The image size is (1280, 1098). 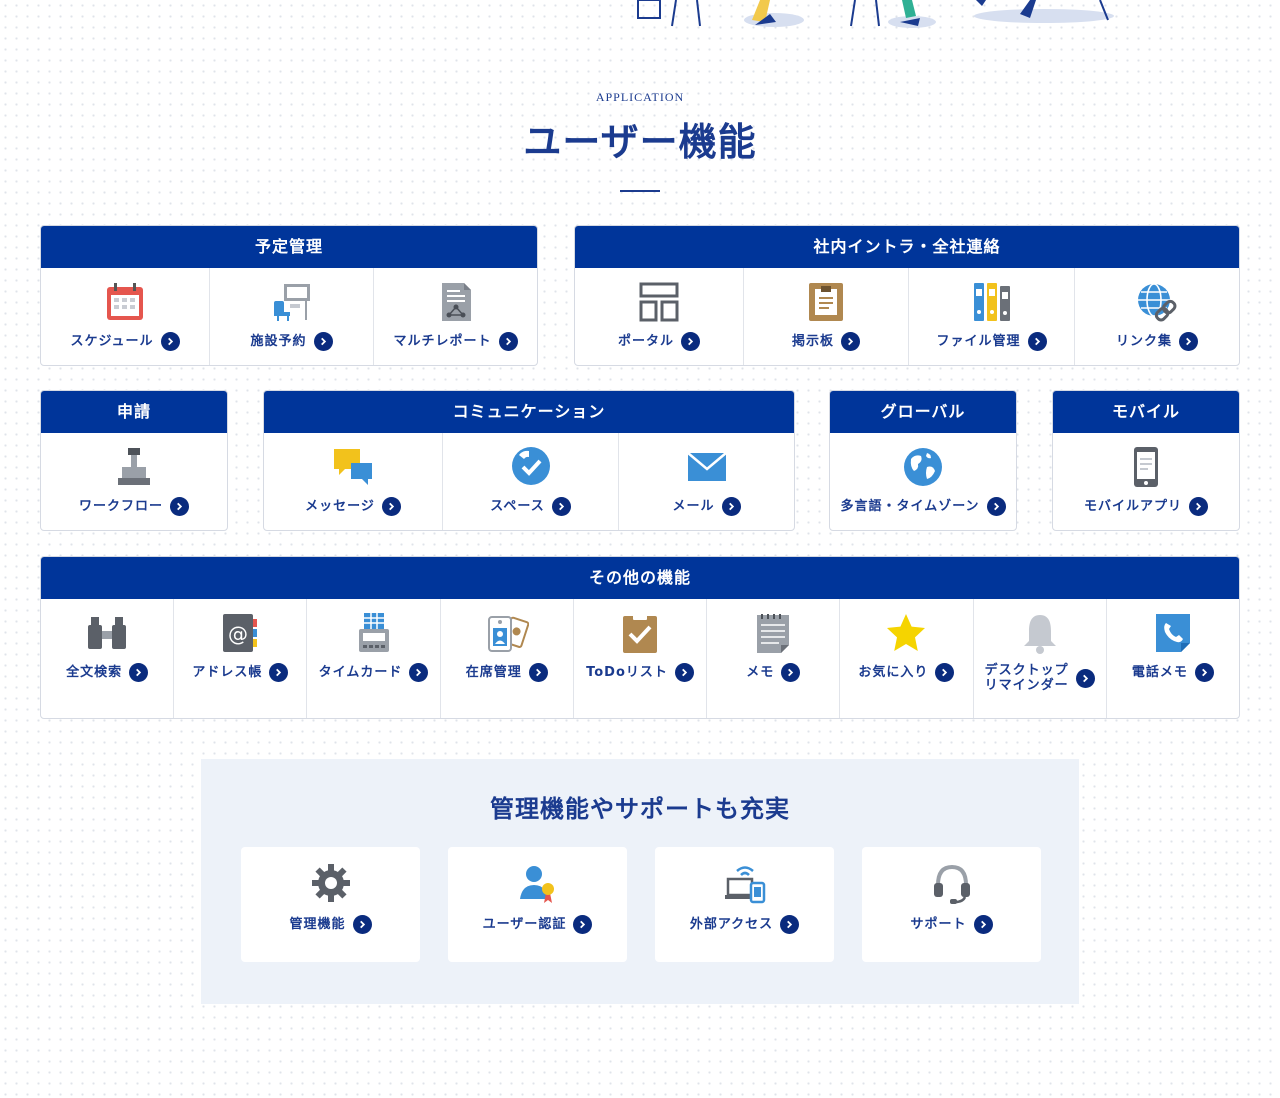 I want to click on globe-link-icon, so click(x=1157, y=302).